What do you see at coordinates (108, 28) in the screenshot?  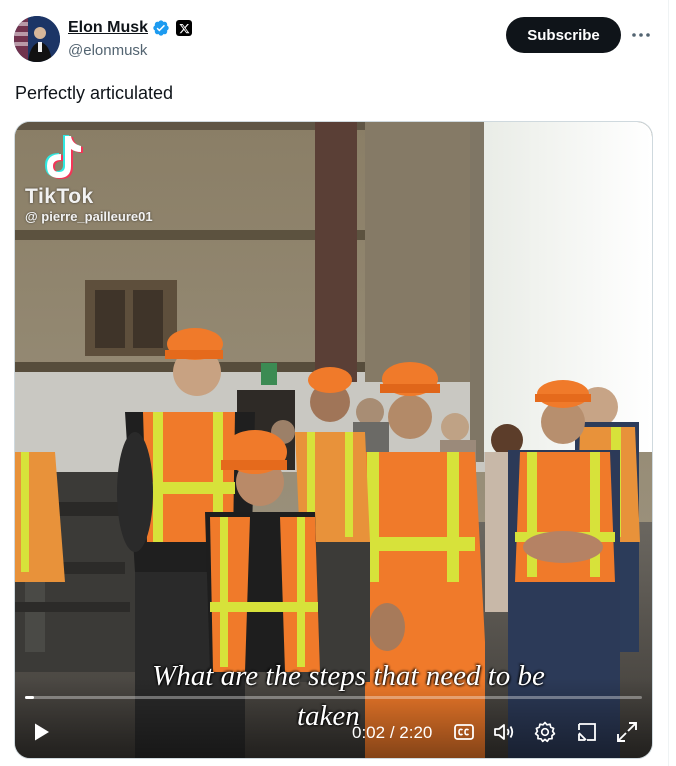 I see `author-display-name: Elon Musk` at bounding box center [108, 28].